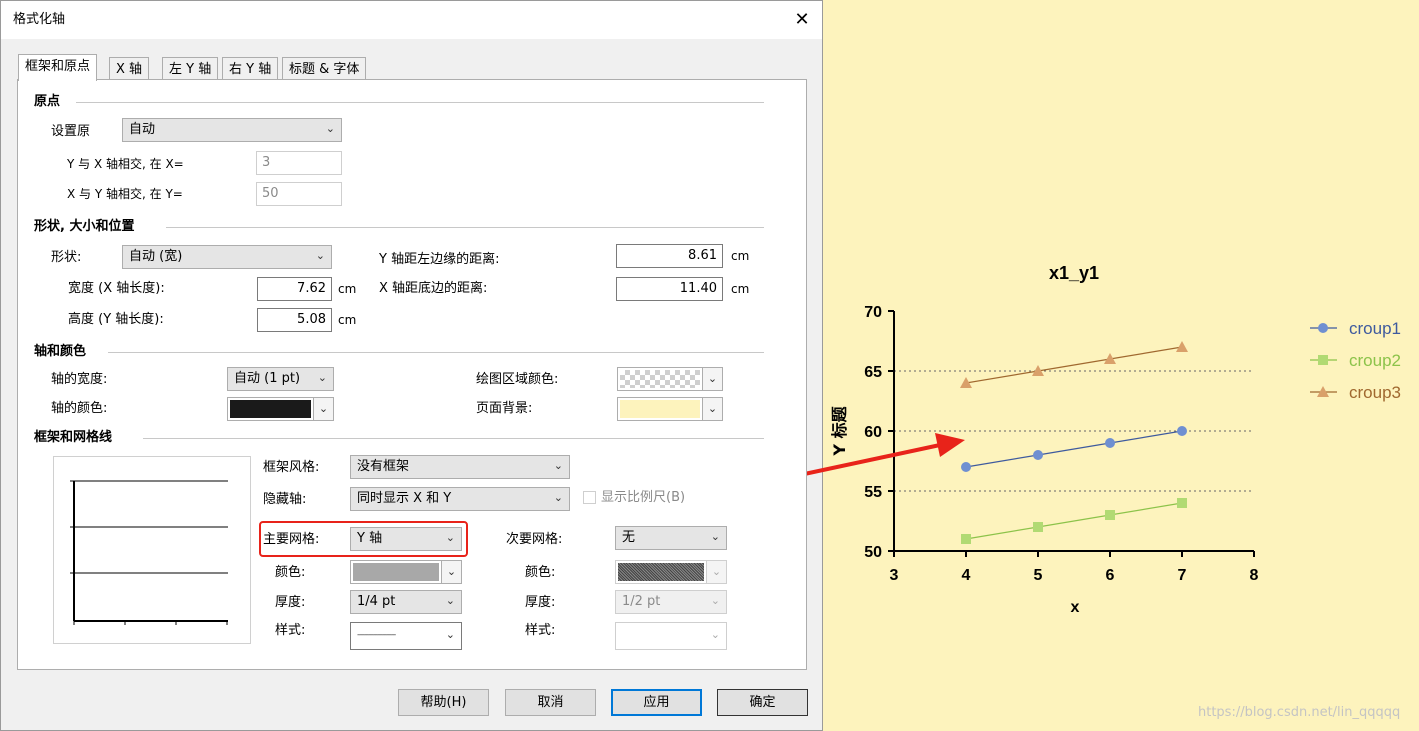 This screenshot has width=1419, height=731. What do you see at coordinates (589, 497) in the screenshot?
I see `show-scale-checkbox` at bounding box center [589, 497].